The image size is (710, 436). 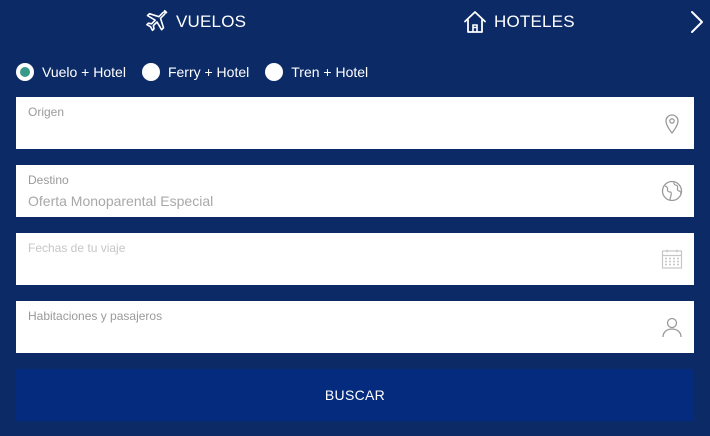 I want to click on dates-input, so click(x=338, y=269).